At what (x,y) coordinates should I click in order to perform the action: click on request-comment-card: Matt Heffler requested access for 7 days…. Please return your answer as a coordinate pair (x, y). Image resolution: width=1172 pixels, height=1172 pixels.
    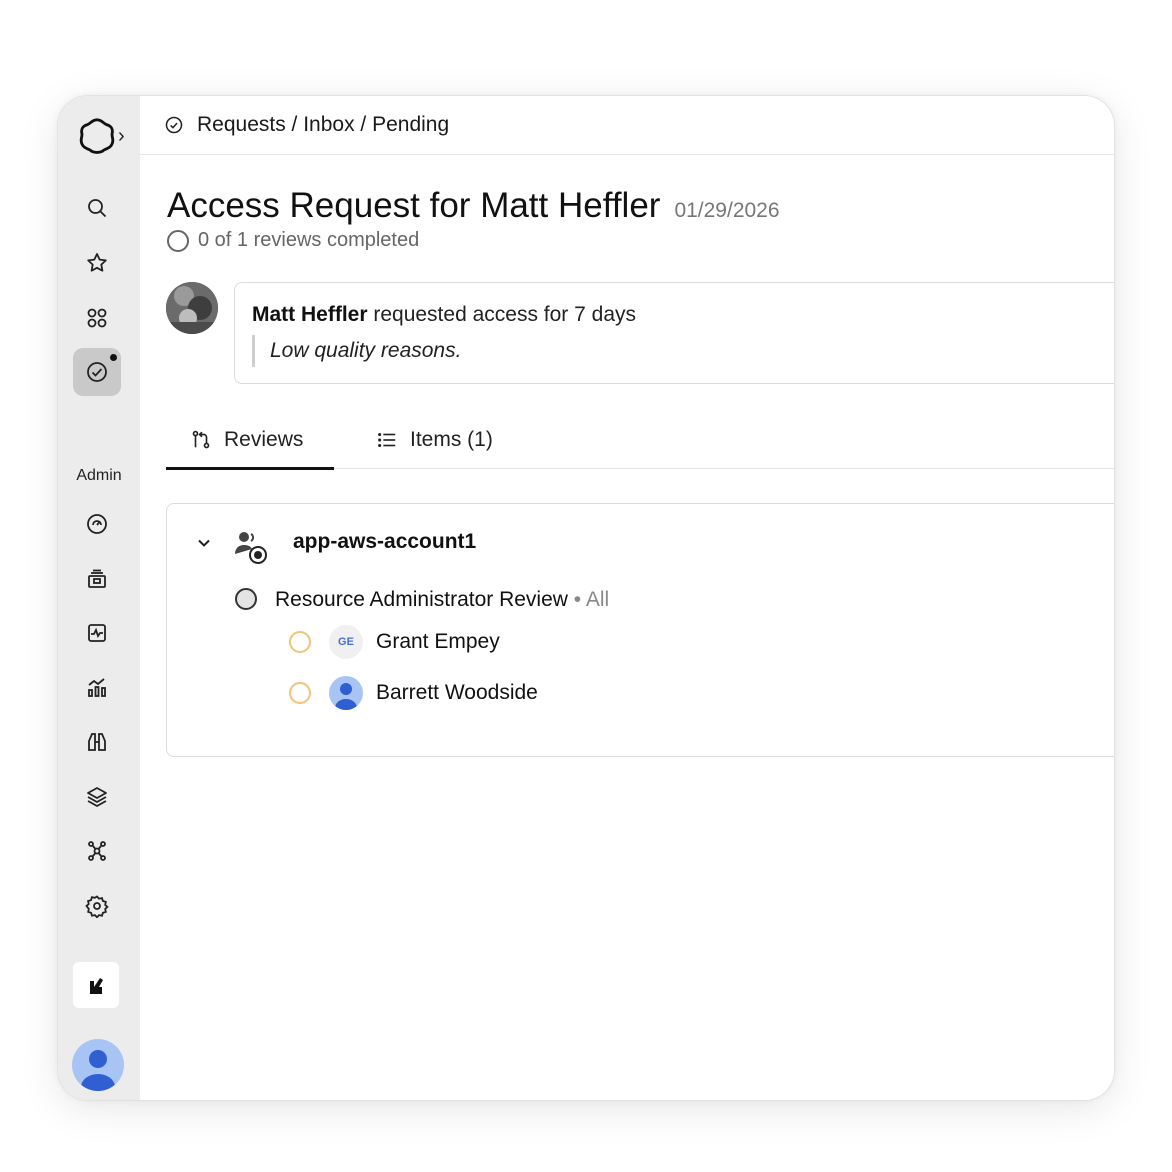
    Looking at the image, I should click on (674, 333).